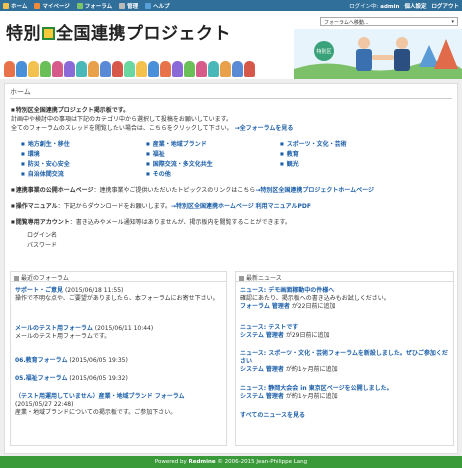 Image resolution: width=462 pixels, height=468 pixels. Describe the element at coordinates (30, 153) in the screenshot. I see `category-link: 環境` at that location.